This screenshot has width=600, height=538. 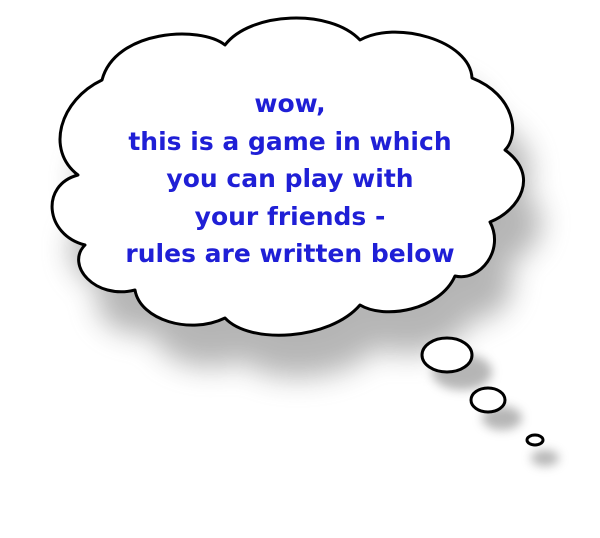 What do you see at coordinates (447, 355) in the screenshot?
I see `thought-trail-circle-large` at bounding box center [447, 355].